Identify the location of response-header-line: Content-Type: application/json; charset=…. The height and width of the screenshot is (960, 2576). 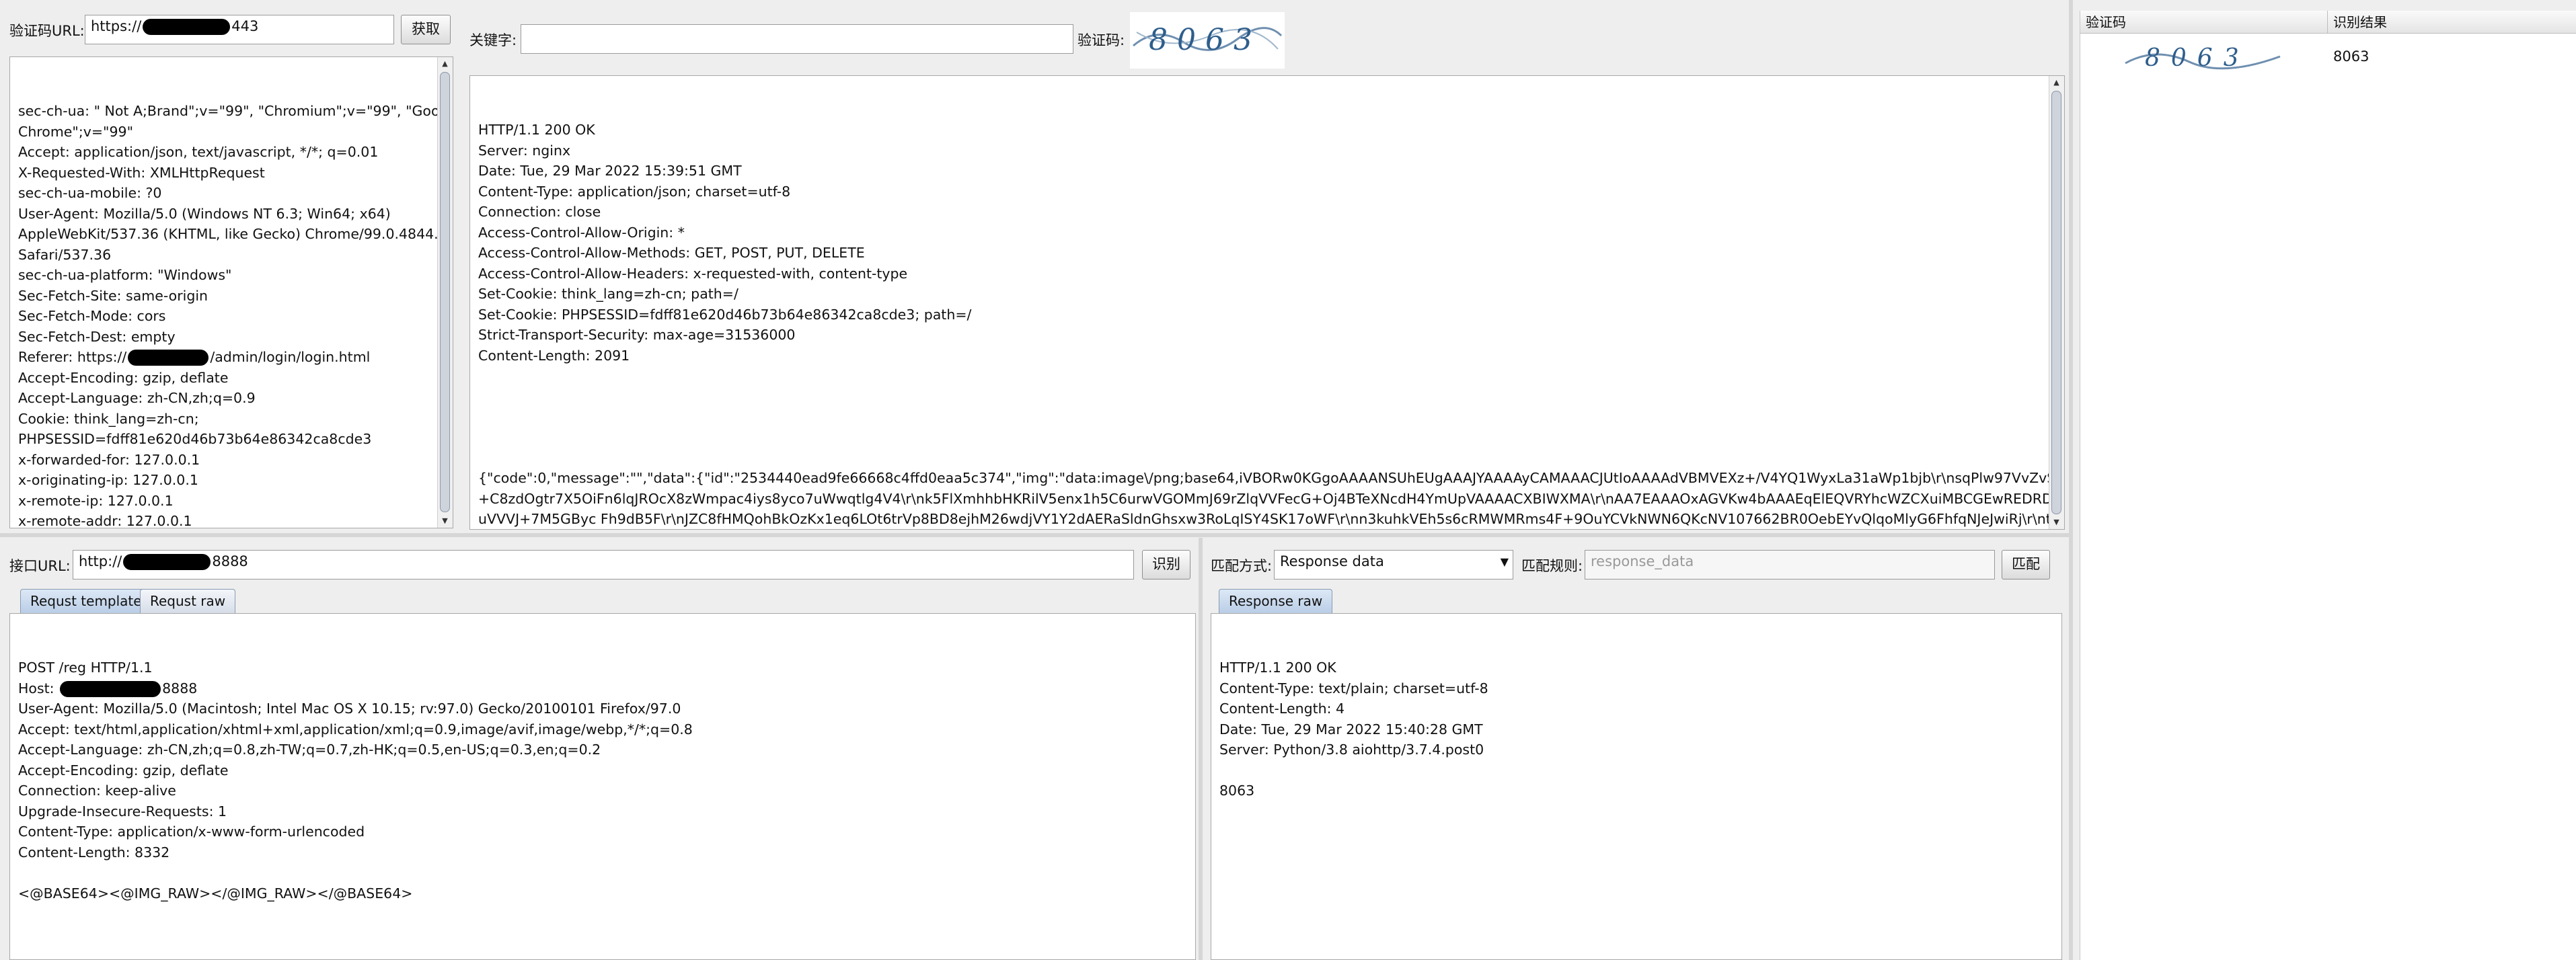
(634, 191).